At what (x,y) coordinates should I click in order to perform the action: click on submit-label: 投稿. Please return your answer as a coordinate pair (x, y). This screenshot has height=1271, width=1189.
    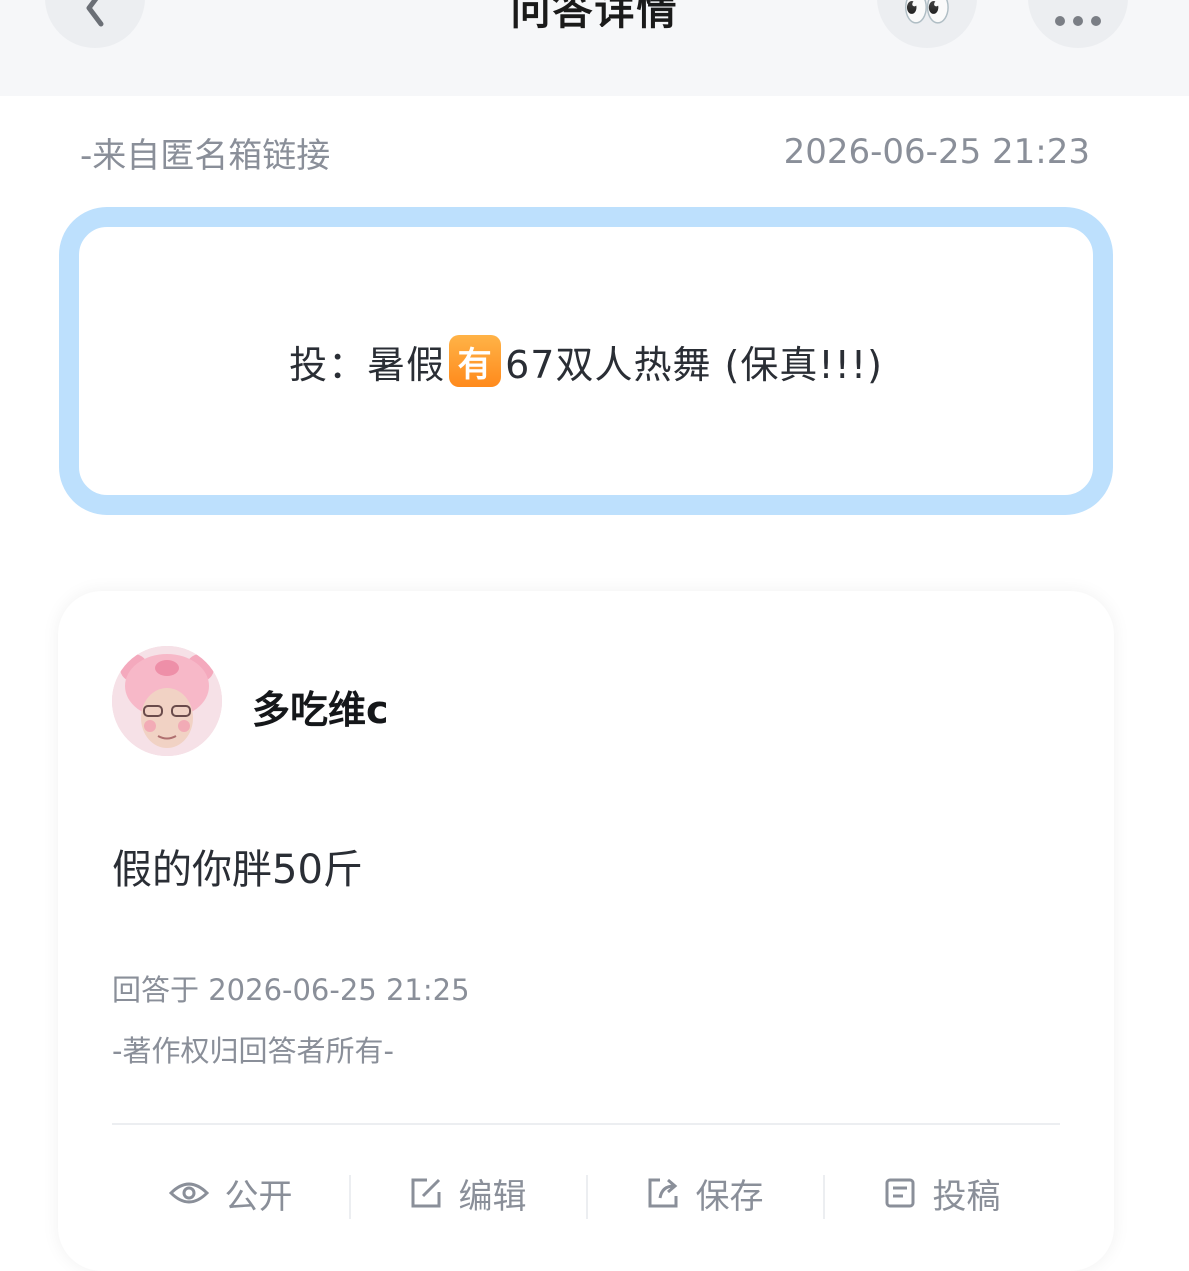
    Looking at the image, I should click on (966, 1196).